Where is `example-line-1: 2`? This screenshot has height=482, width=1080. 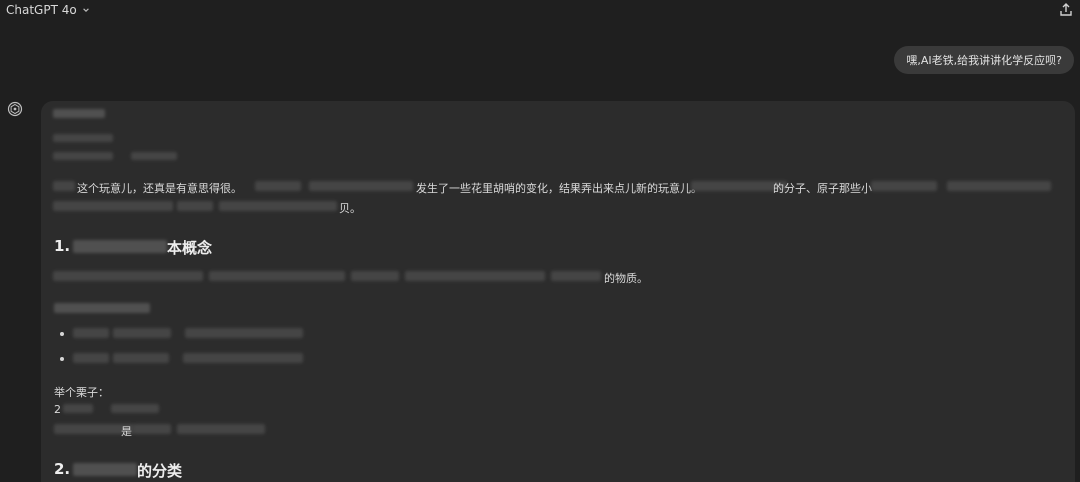
example-line-1: 2 is located at coordinates (57, 409).